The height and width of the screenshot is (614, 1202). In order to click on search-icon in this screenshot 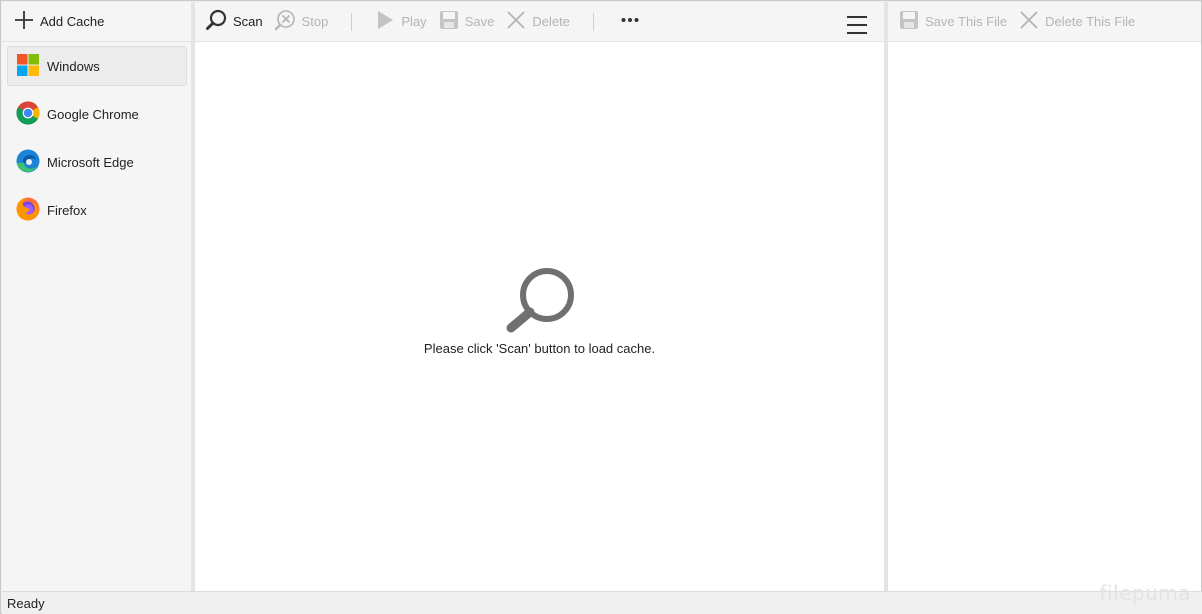, I will do `click(216, 21)`.